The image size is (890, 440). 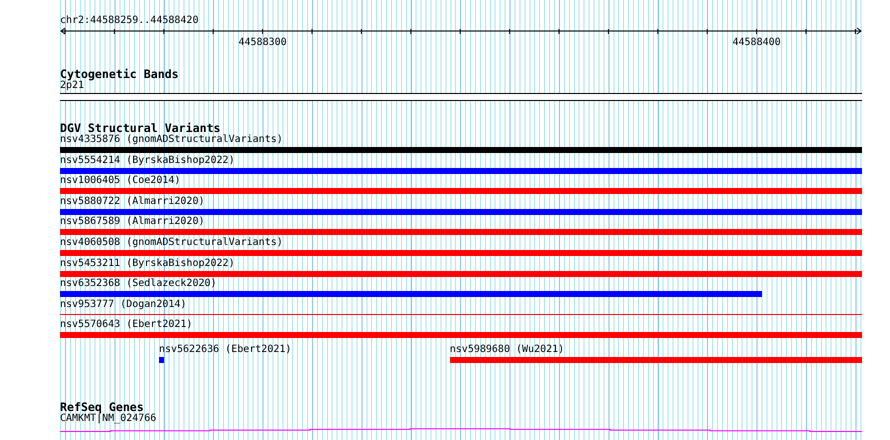 What do you see at coordinates (132, 201) in the screenshot?
I see `variant-label: nsv5880722 (Almarri2020)` at bounding box center [132, 201].